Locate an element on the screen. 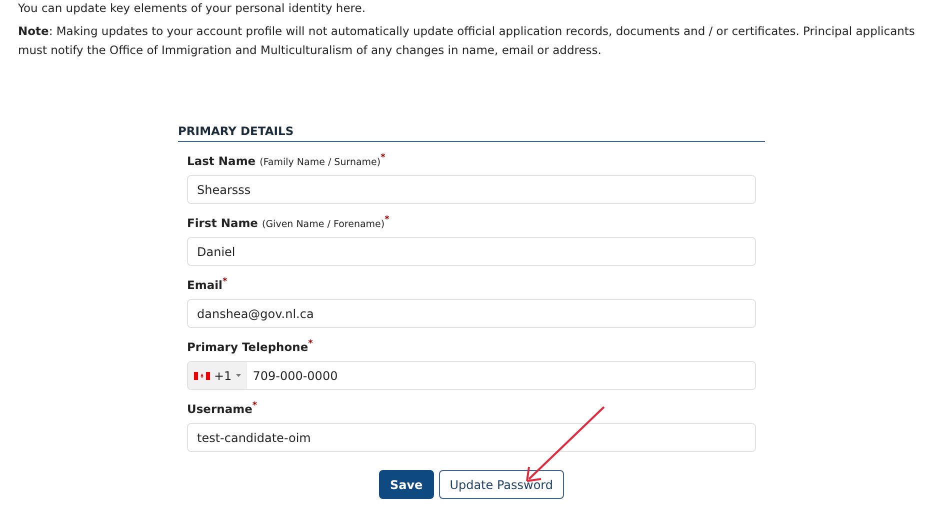  input-field: danshea@gov.nl.ca is located at coordinates (471, 313).